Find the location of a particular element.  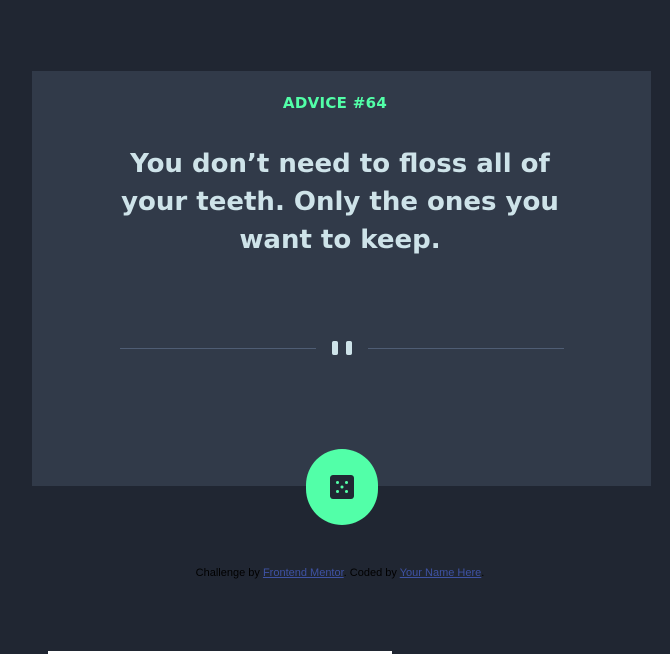

divider is located at coordinates (342, 348).